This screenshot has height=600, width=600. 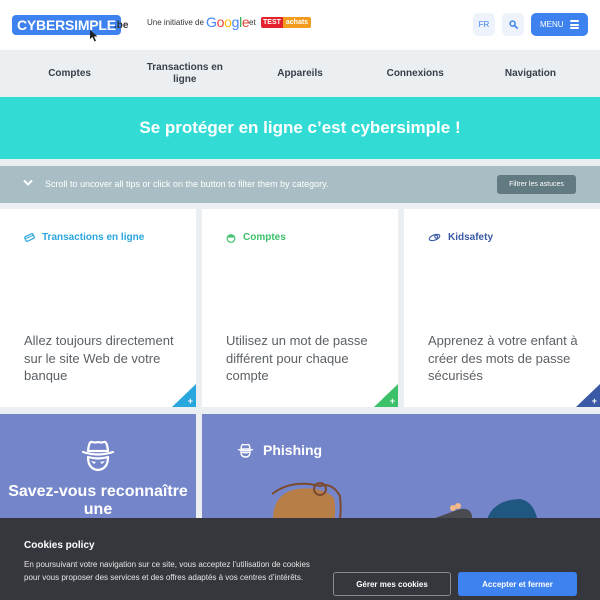 What do you see at coordinates (574, 24) in the screenshot?
I see `hamburger-icon` at bounding box center [574, 24].